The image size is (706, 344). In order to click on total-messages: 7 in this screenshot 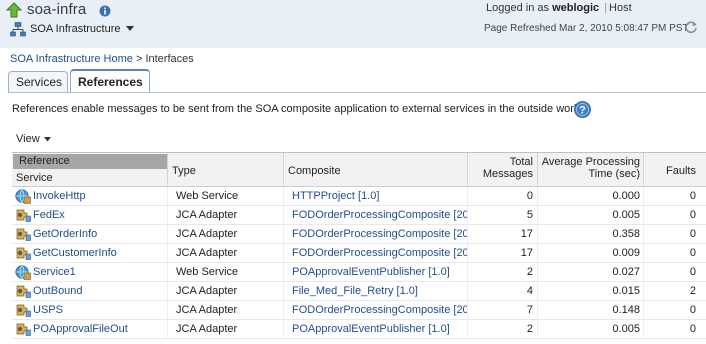, I will do `click(529, 310)`.